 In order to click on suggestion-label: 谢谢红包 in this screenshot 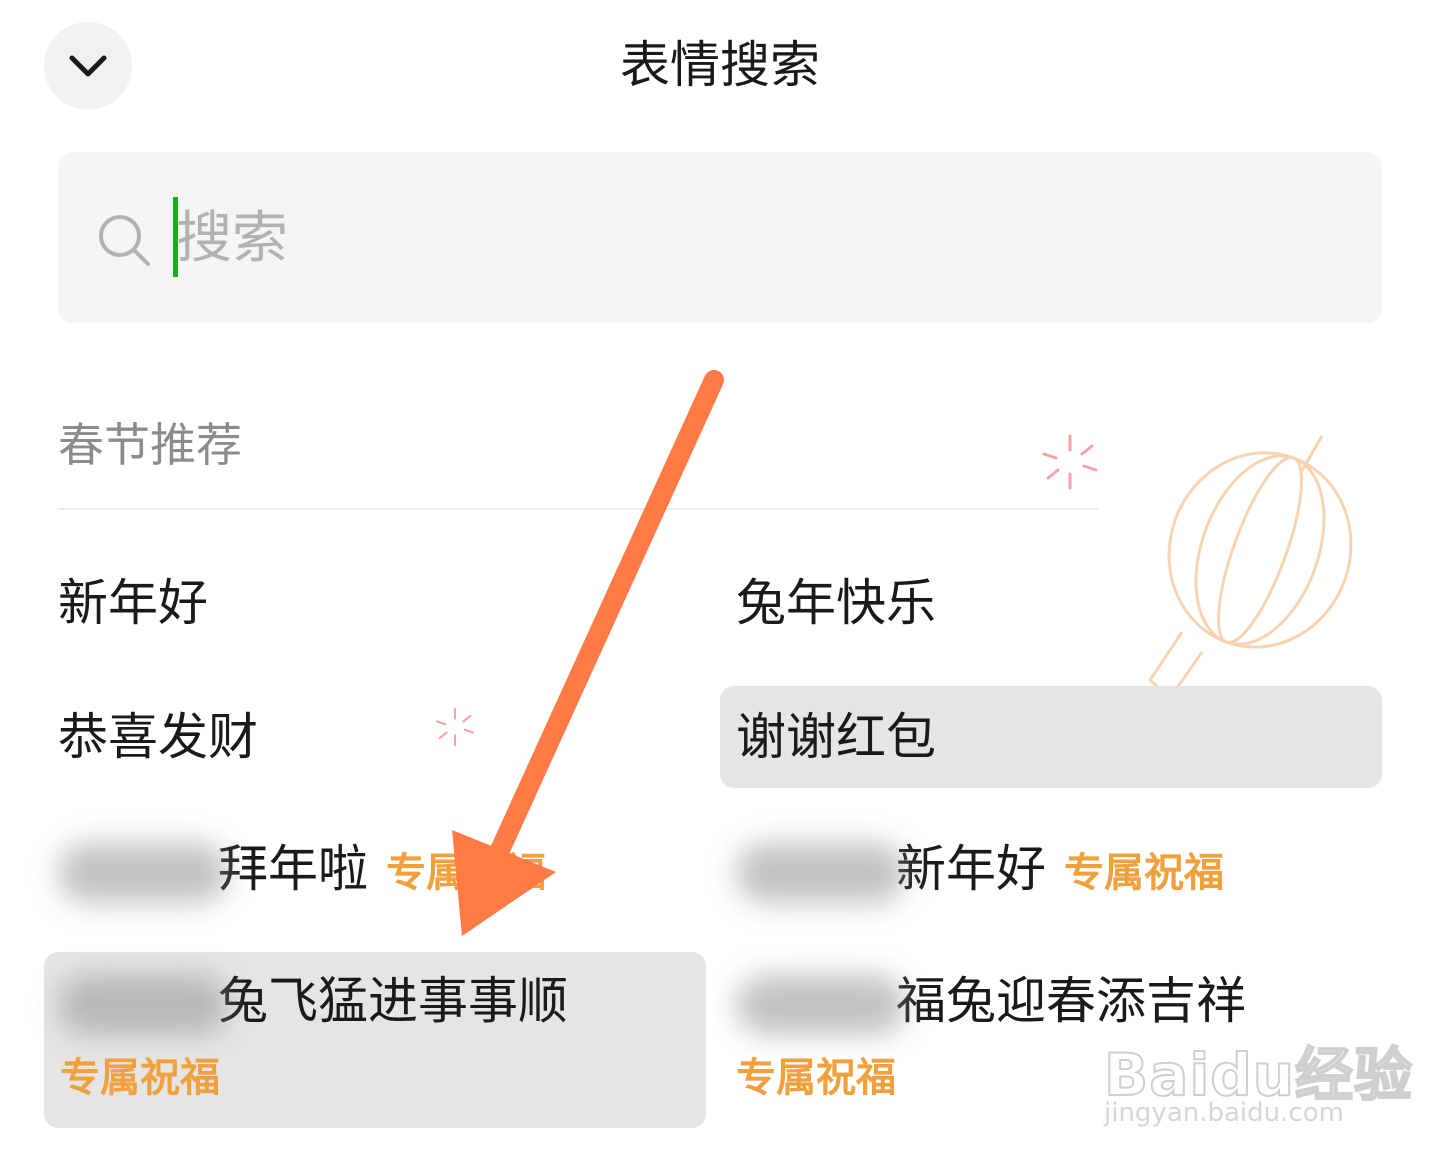, I will do `click(836, 737)`.